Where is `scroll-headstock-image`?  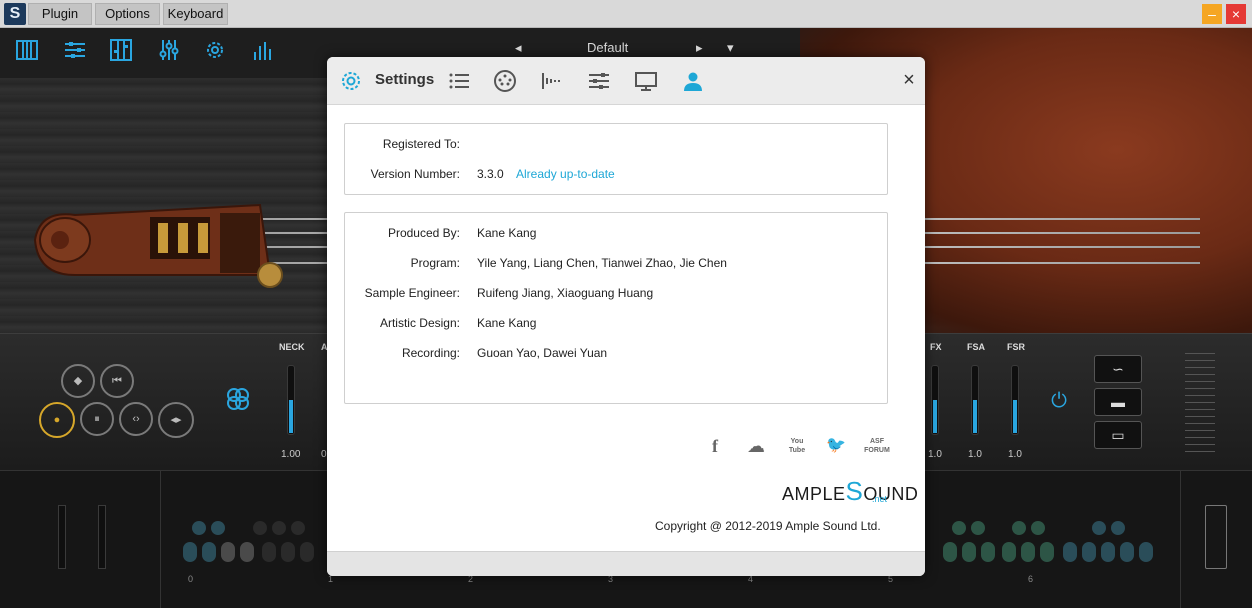
scroll-headstock-image is located at coordinates (165, 242).